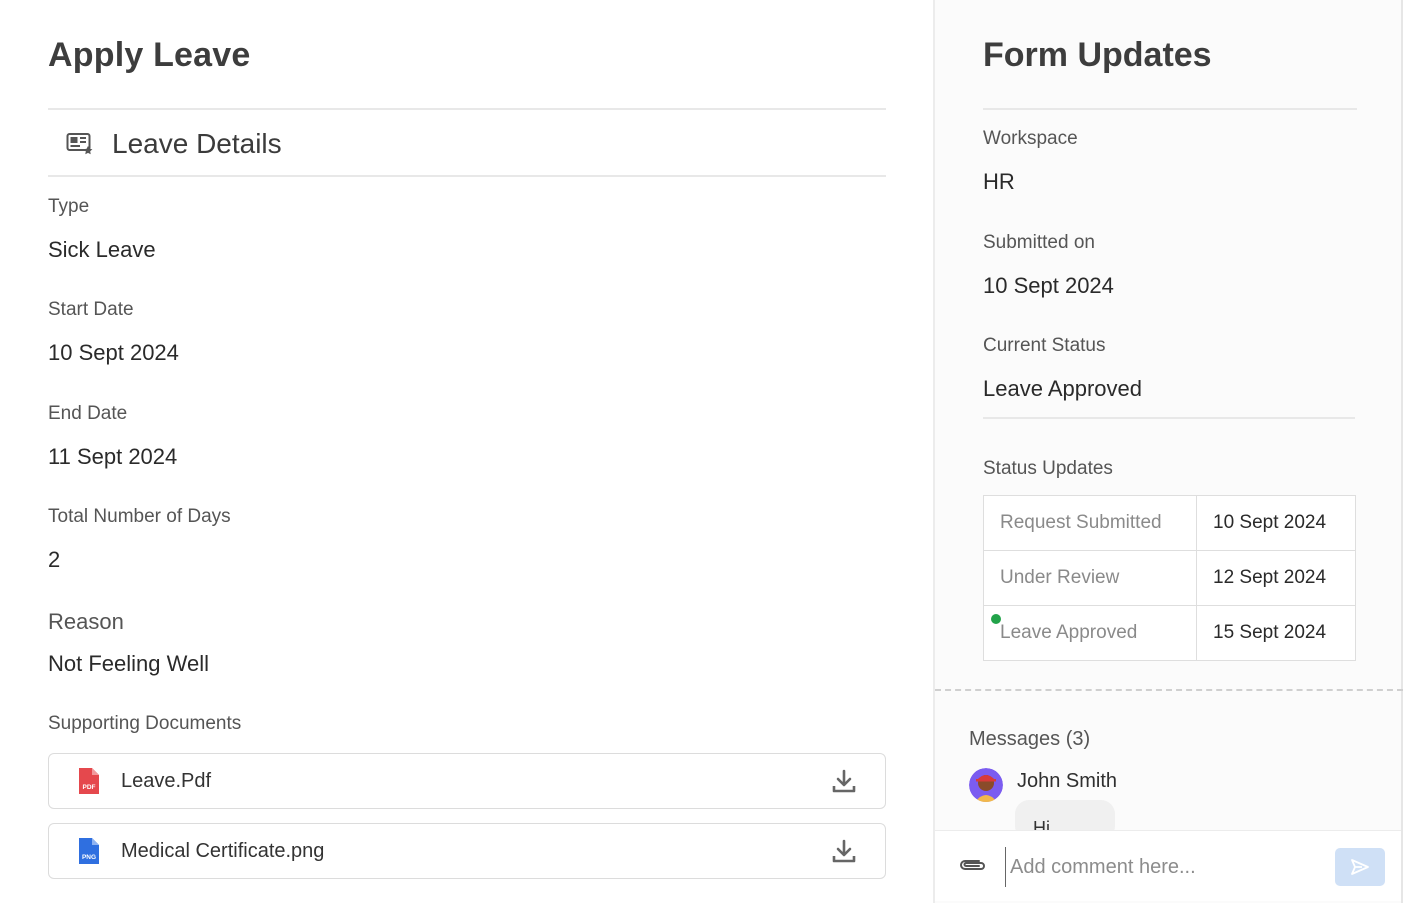 The image size is (1403, 903). I want to click on submitted-on-label: Submitted on, so click(1039, 242).